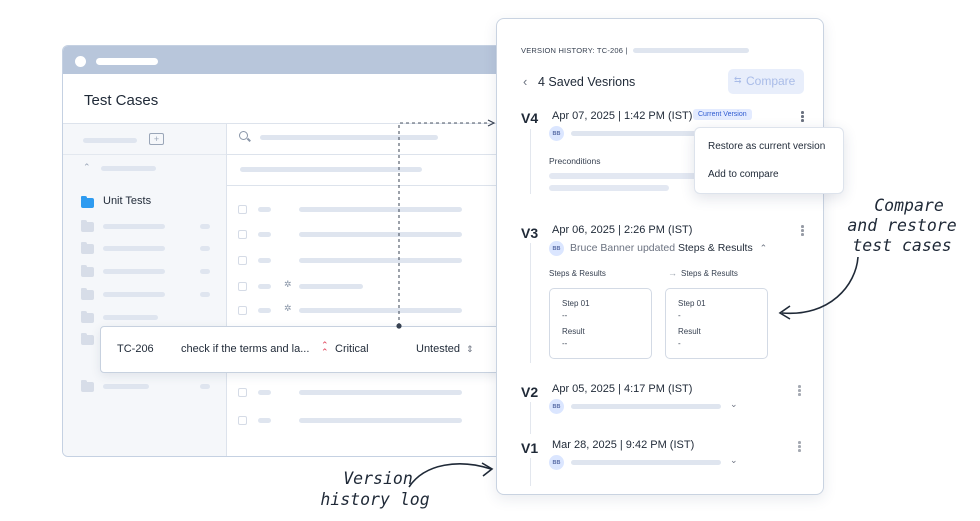 The height and width of the screenshot is (521, 980). Describe the element at coordinates (565, 343) in the screenshot. I see `result-value: --` at that location.